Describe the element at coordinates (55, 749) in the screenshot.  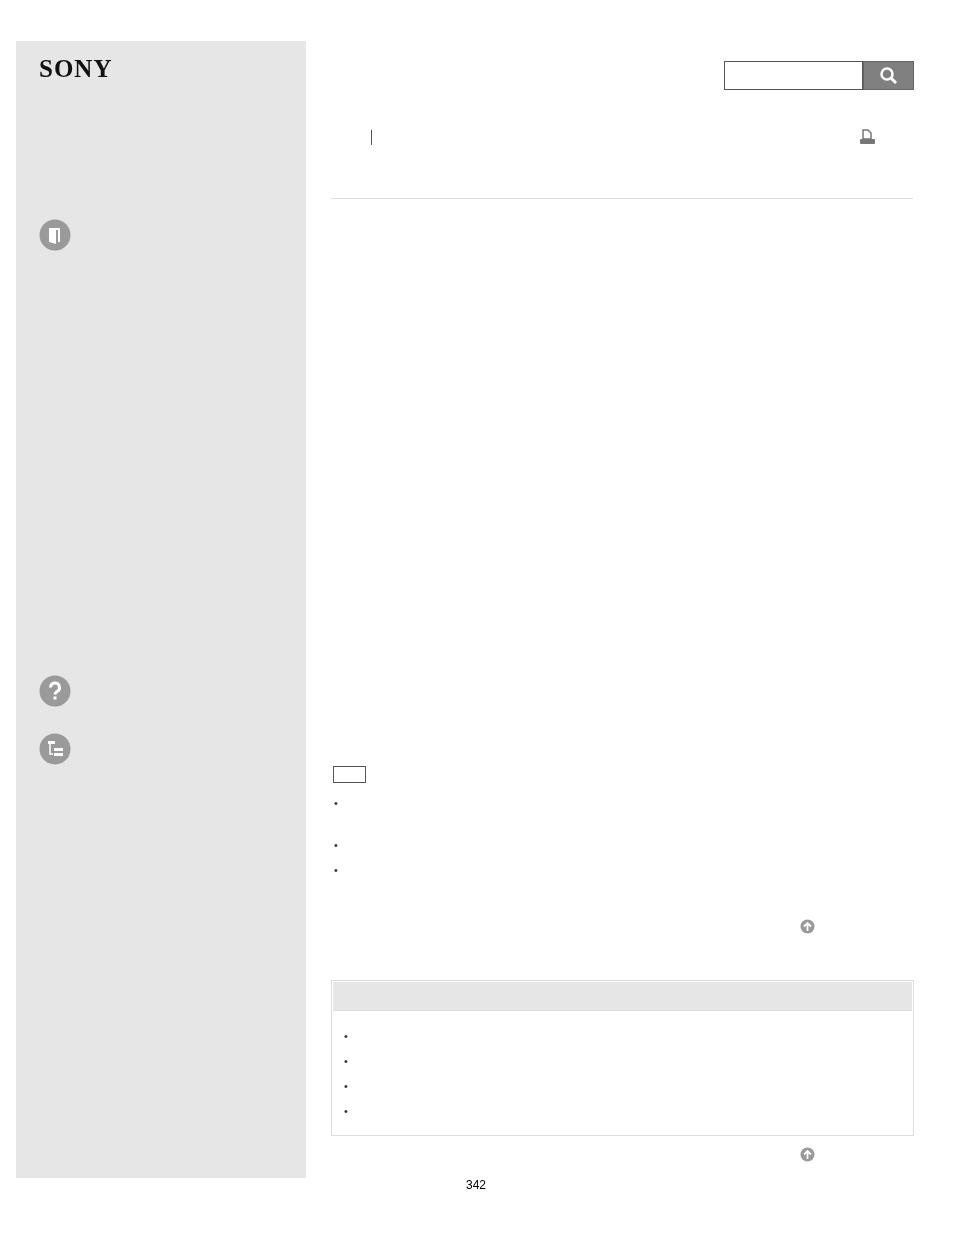
I see `tree-icon` at that location.